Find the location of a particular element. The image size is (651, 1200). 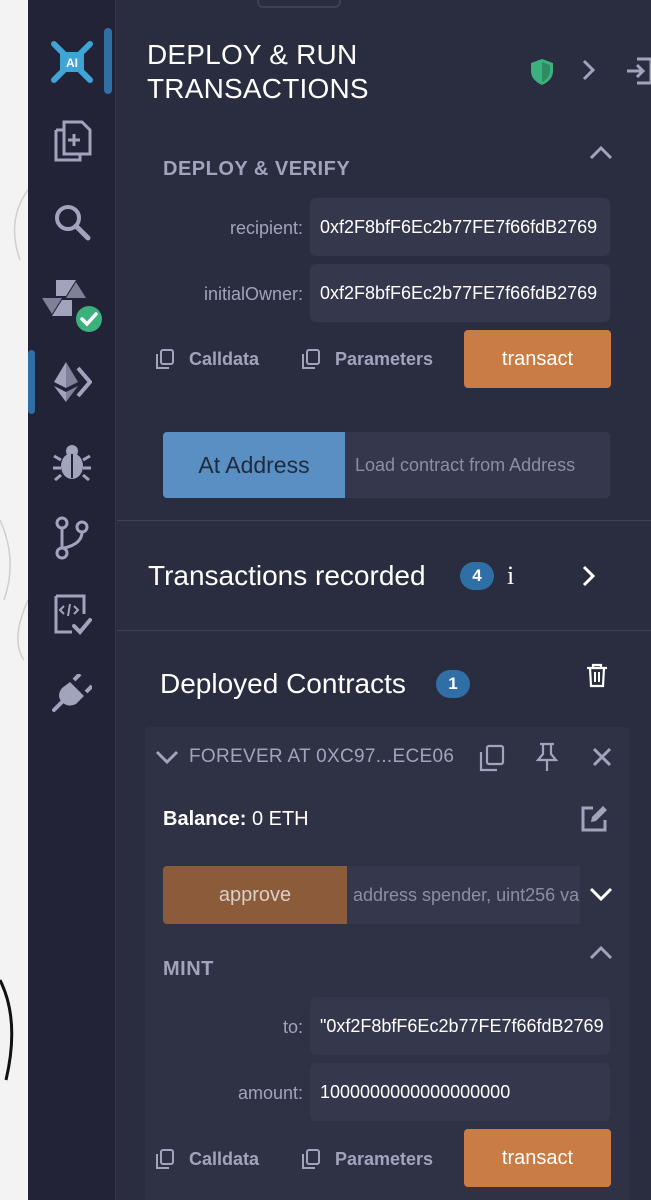

sidebar-item-git is located at coordinates (72, 538).